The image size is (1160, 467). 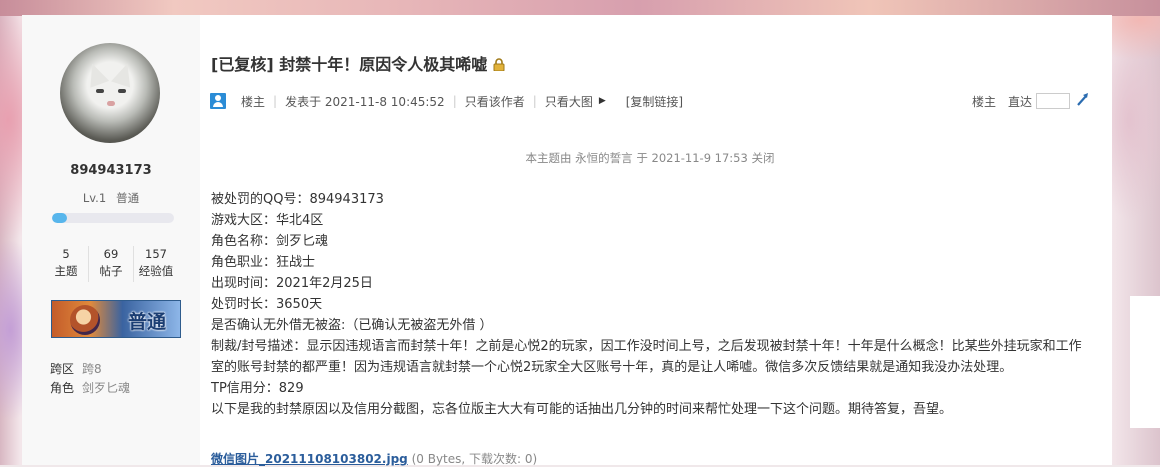 I want to click on author-username: 894943173, so click(x=111, y=170).